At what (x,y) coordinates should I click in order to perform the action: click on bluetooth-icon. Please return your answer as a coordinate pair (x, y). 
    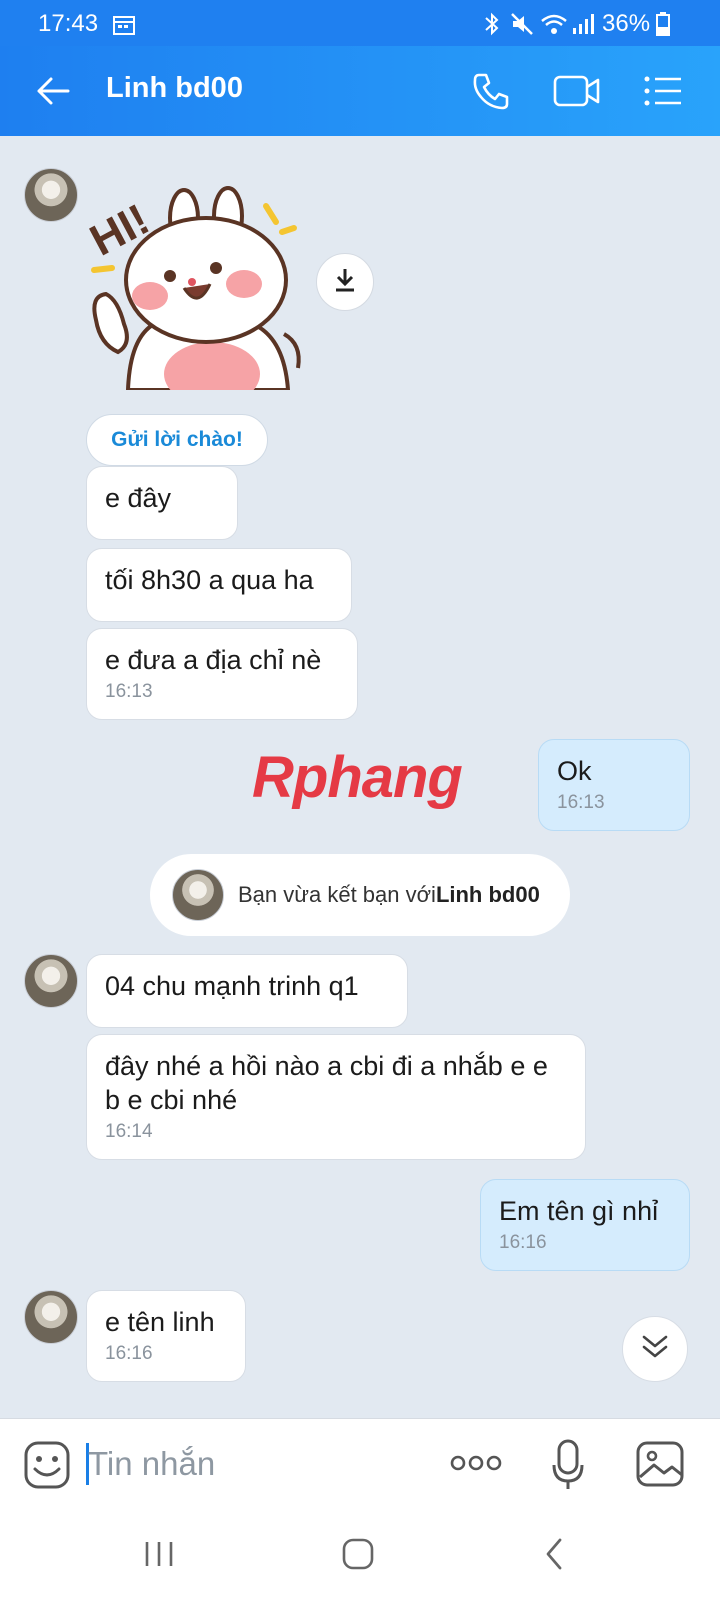
    Looking at the image, I should click on (492, 27).